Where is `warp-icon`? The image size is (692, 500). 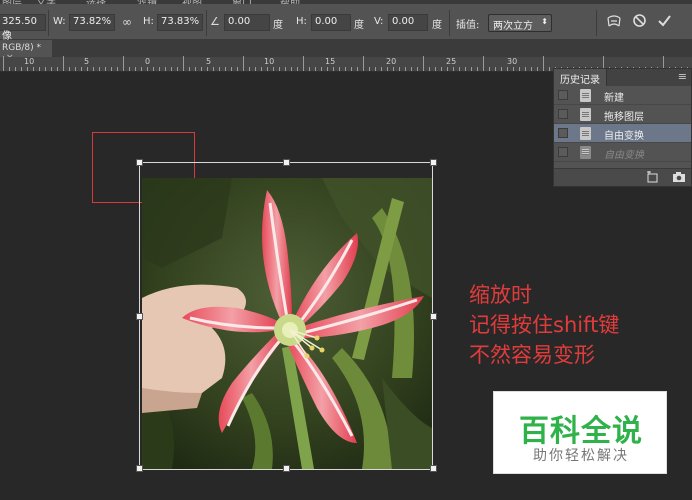 warp-icon is located at coordinates (614, 23).